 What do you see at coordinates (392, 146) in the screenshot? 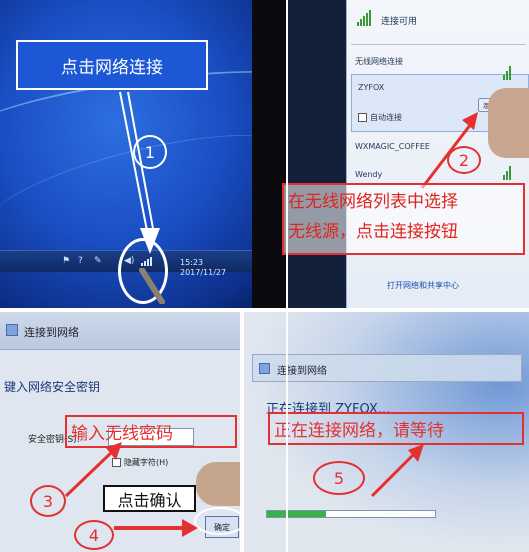
I see `network-ssid: WXMAGIC_COFFEE` at bounding box center [392, 146].